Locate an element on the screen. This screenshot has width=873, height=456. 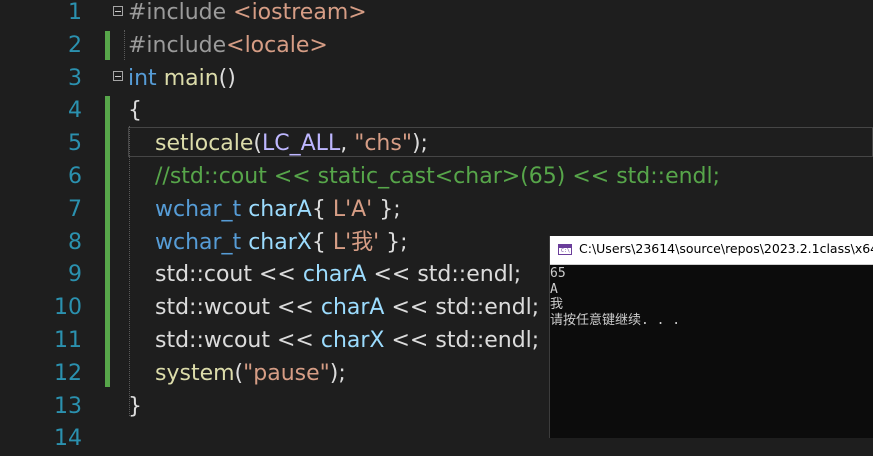
code-token: L'我' is located at coordinates (356, 242).